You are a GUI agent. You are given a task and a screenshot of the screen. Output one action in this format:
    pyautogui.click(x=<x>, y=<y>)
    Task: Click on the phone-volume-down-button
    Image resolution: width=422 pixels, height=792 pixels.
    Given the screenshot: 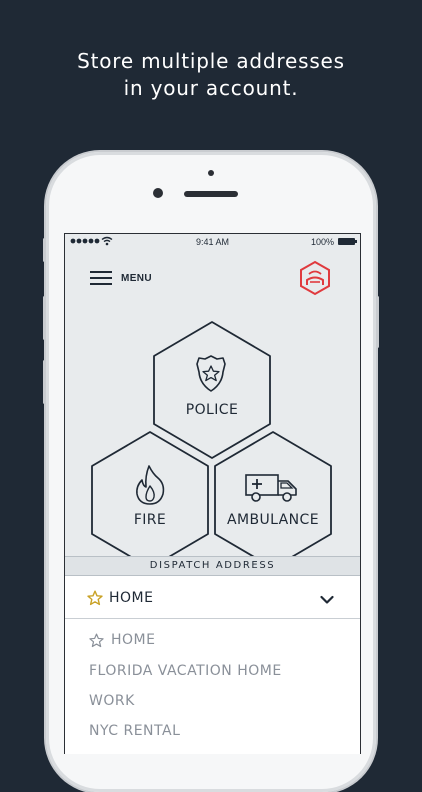 What is the action you would take?
    pyautogui.click(x=44, y=382)
    